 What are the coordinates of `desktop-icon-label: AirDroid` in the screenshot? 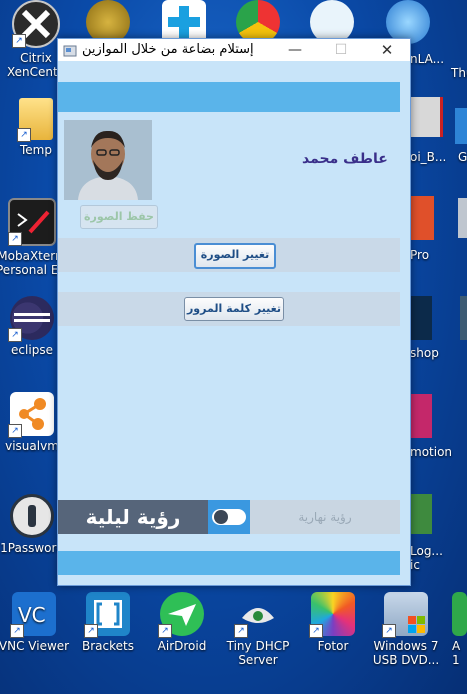 It's located at (182, 646).